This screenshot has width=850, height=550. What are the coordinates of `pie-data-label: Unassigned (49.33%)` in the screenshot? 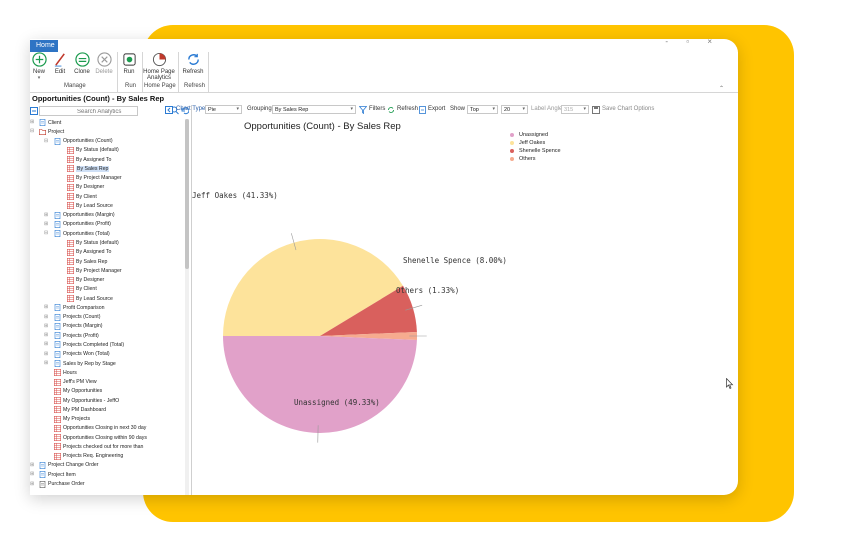 It's located at (337, 402).